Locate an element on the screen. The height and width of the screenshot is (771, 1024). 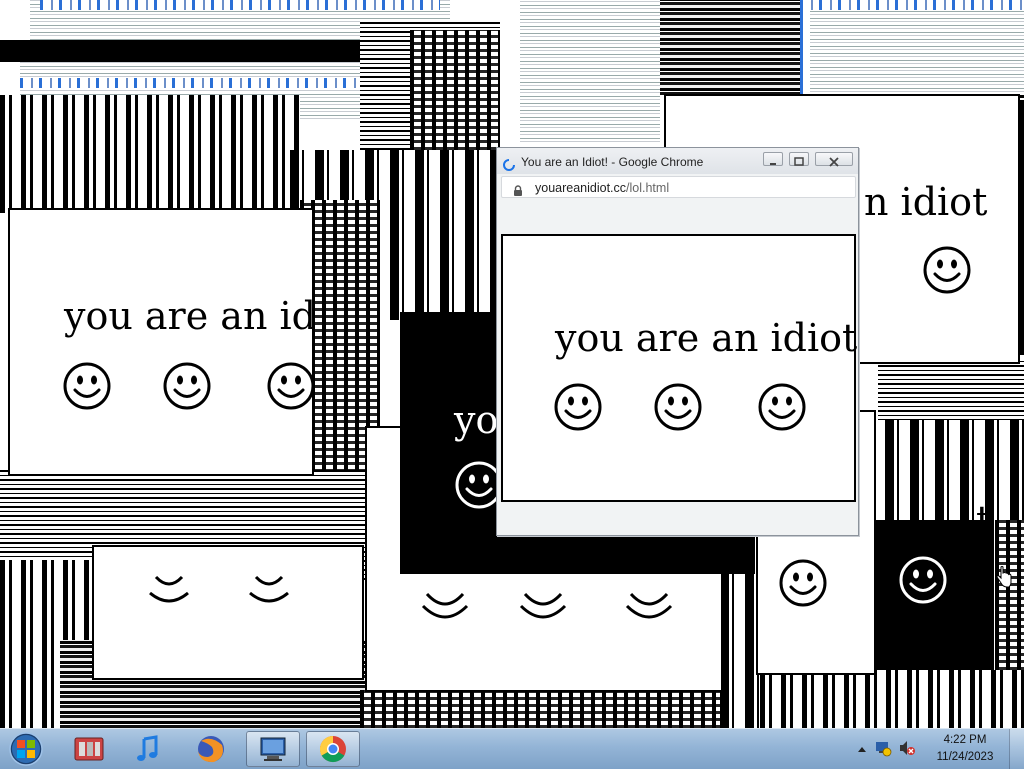
media-center-icon is located at coordinates (89, 749).